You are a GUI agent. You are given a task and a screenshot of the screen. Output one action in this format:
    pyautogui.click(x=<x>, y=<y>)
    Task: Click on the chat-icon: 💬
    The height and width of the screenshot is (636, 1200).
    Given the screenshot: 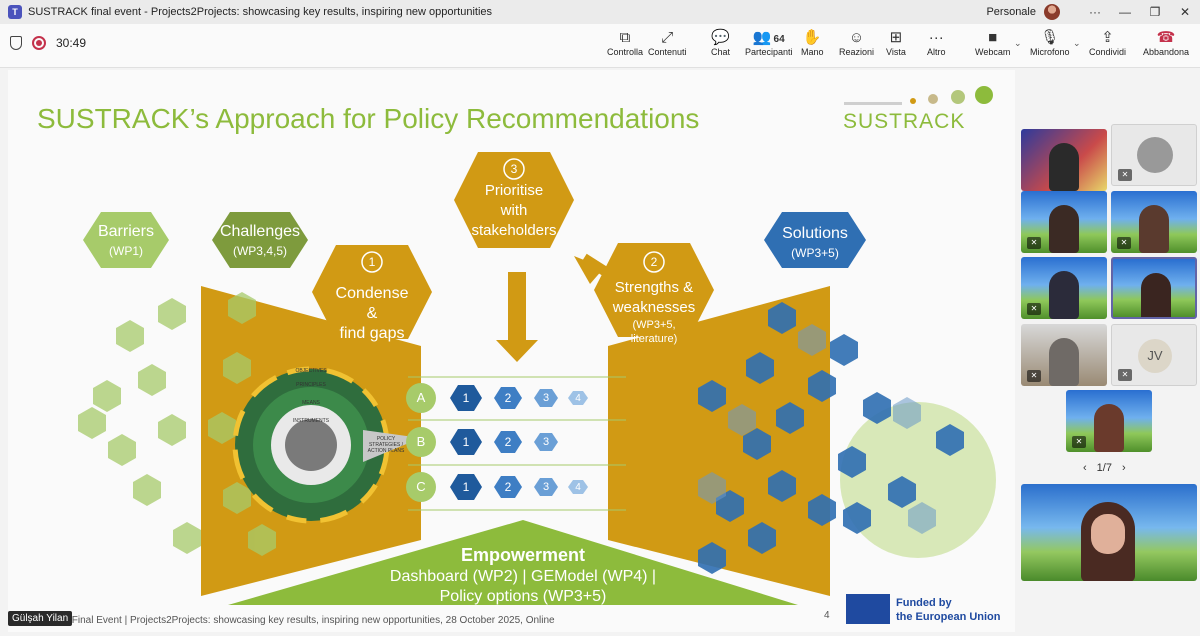 What is the action you would take?
    pyautogui.click(x=720, y=37)
    